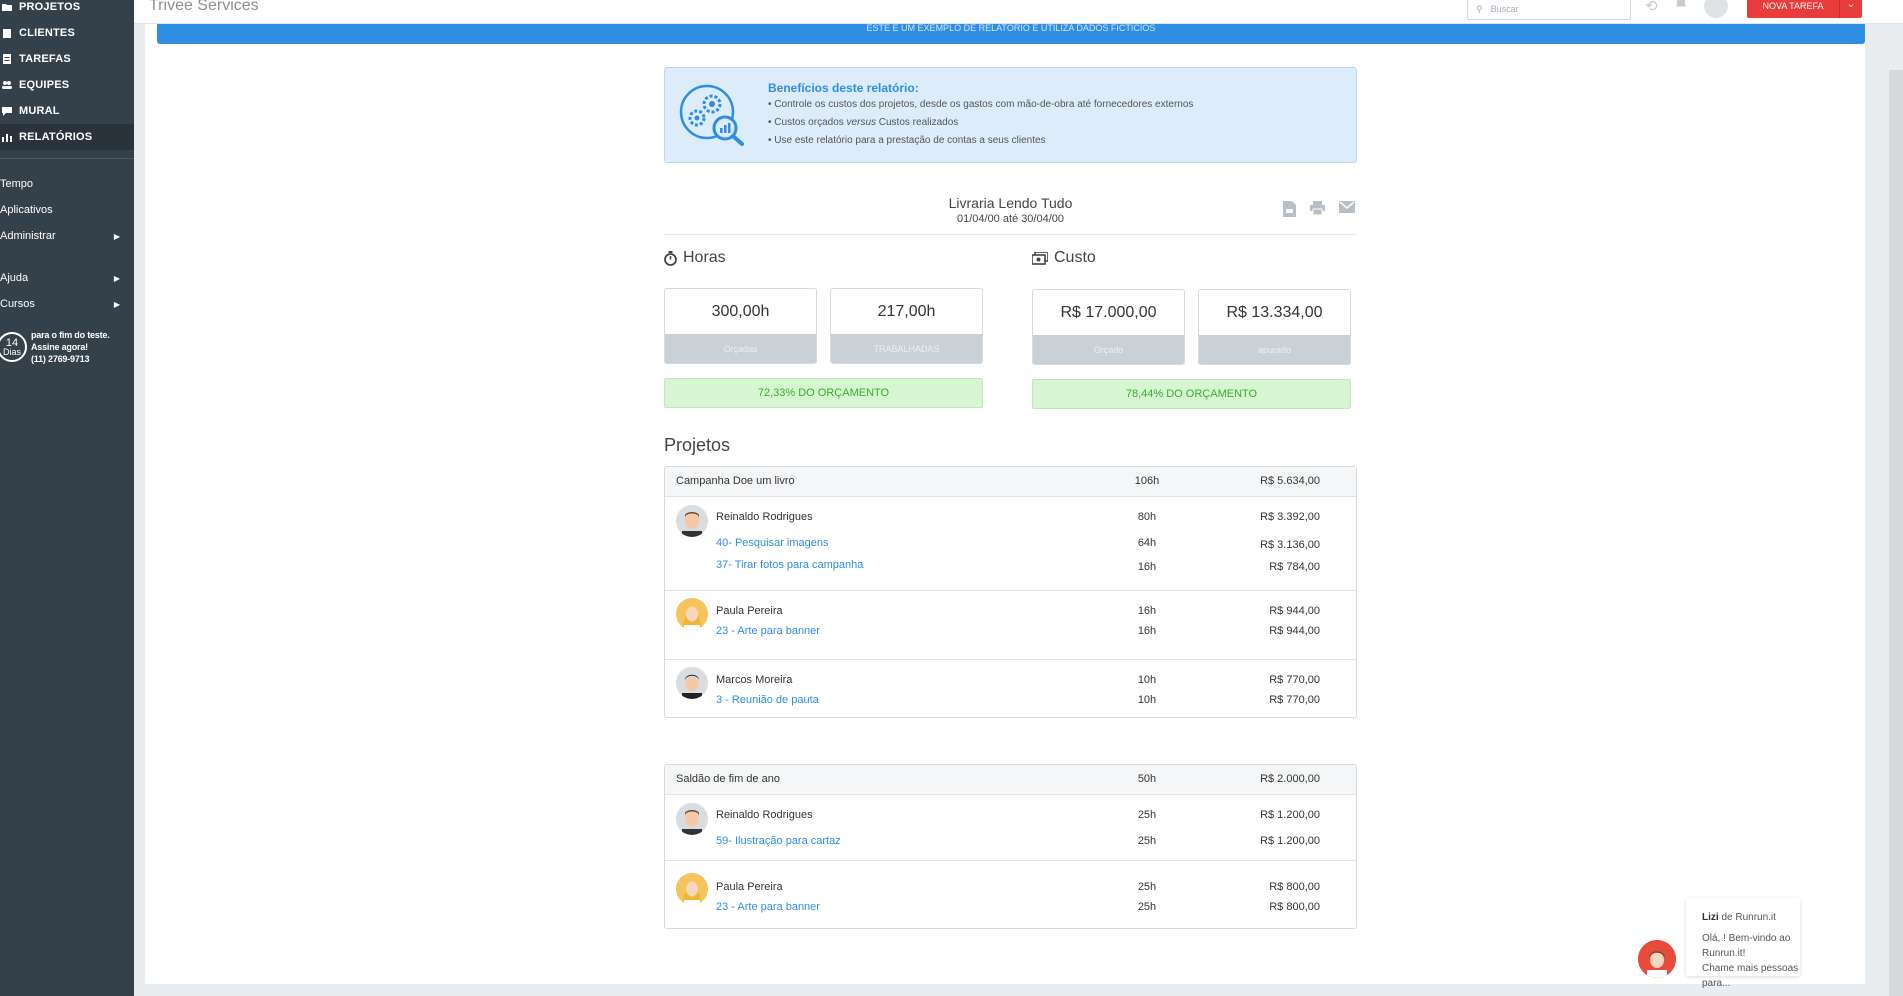  Describe the element at coordinates (1147, 680) in the screenshot. I see `member-hours: 10h` at that location.